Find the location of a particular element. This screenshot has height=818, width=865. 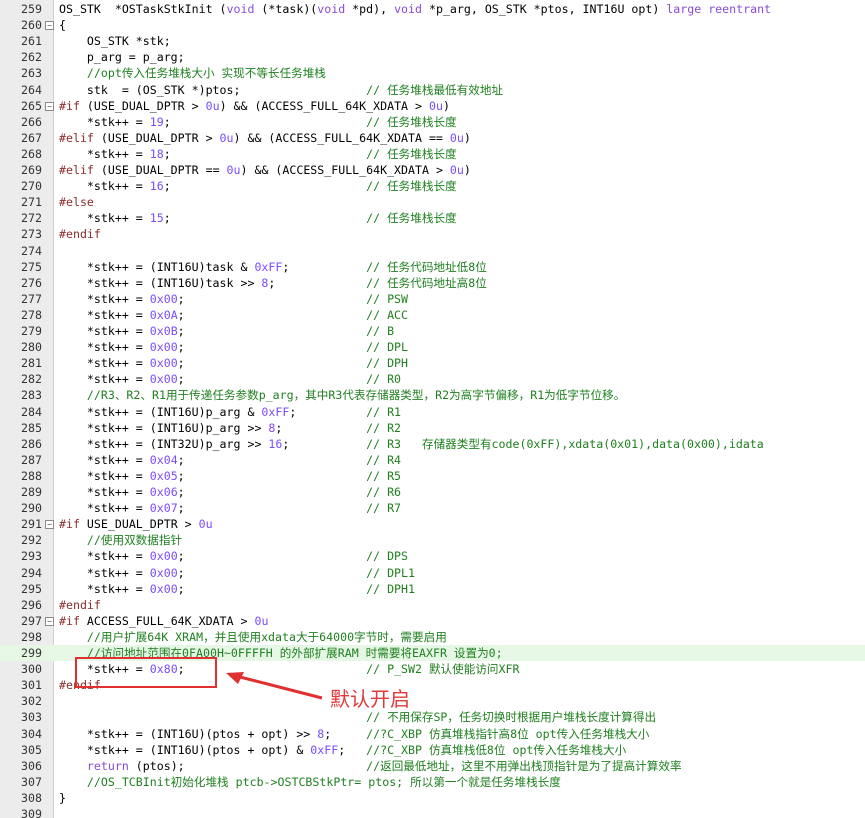

line-number: 269 is located at coordinates (31, 170).